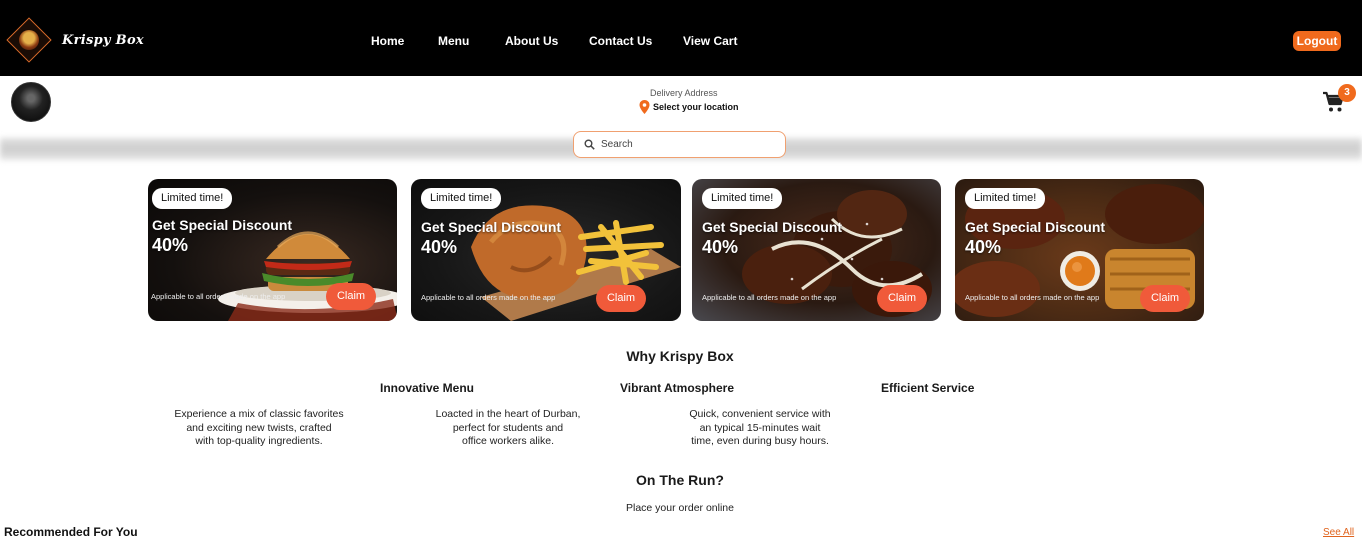  I want to click on location-pin-icon, so click(644, 107).